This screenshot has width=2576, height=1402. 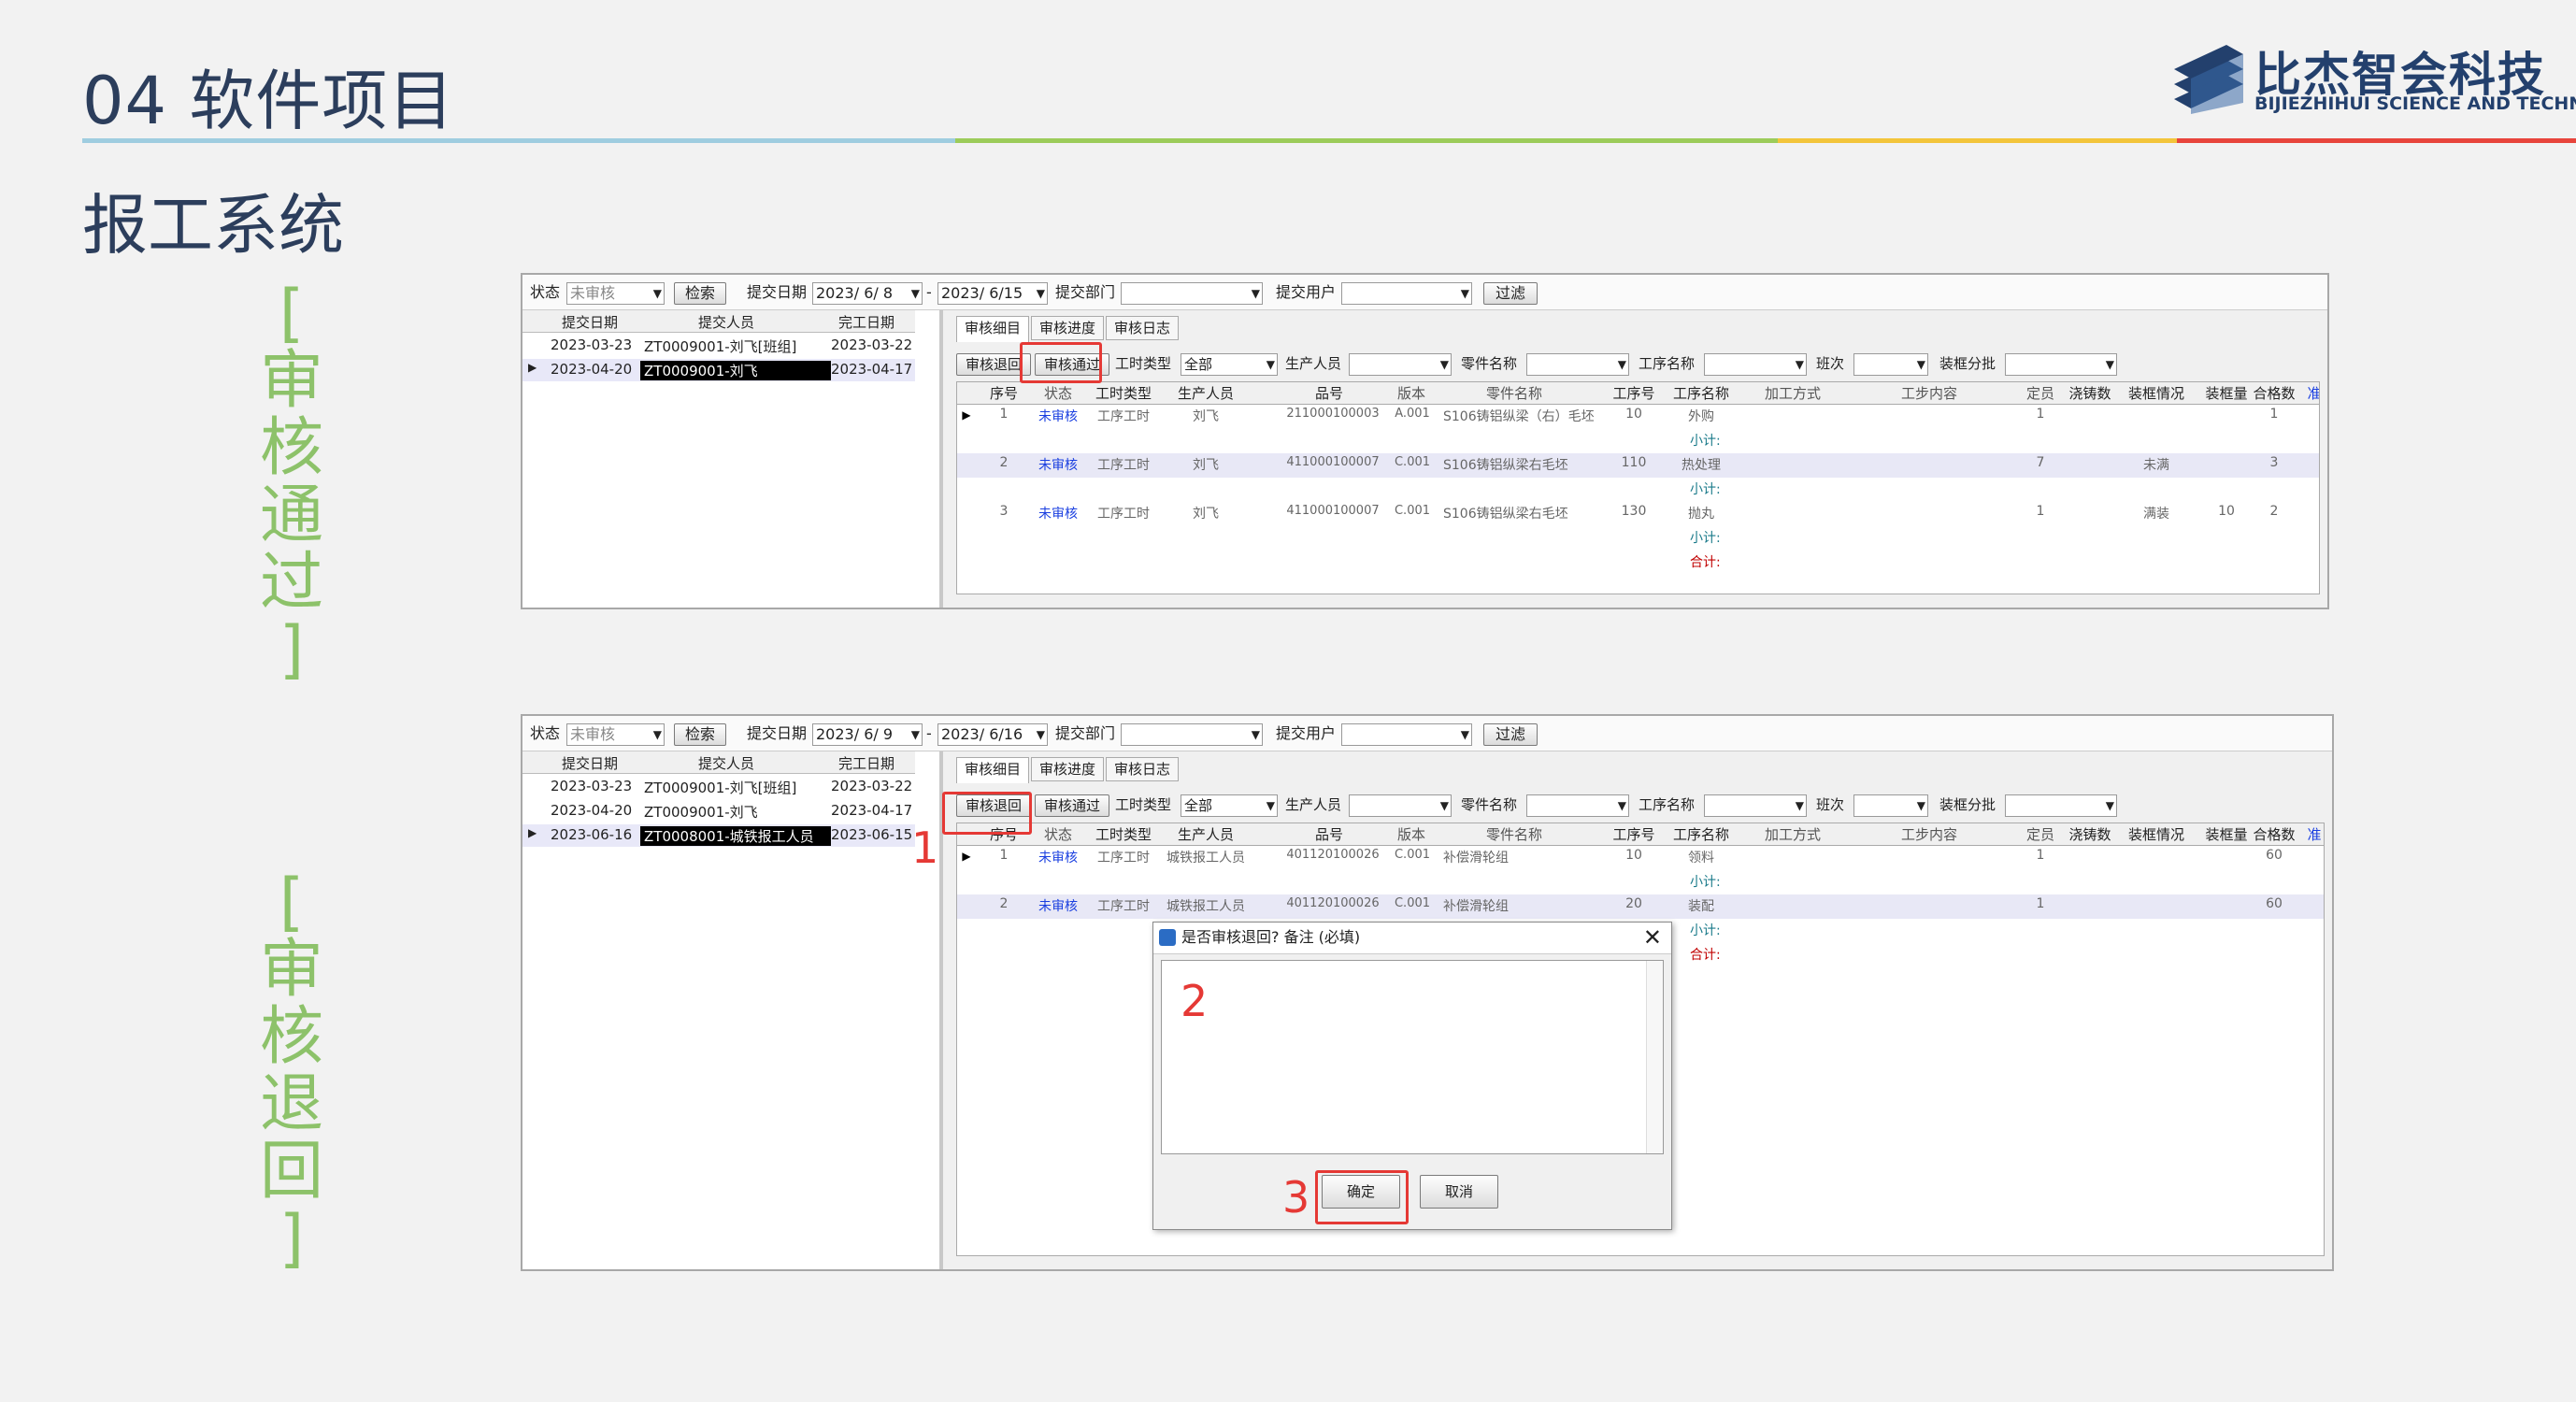 I want to click on label-return: [ 审 核 退 回 ], so click(x=291, y=1071).